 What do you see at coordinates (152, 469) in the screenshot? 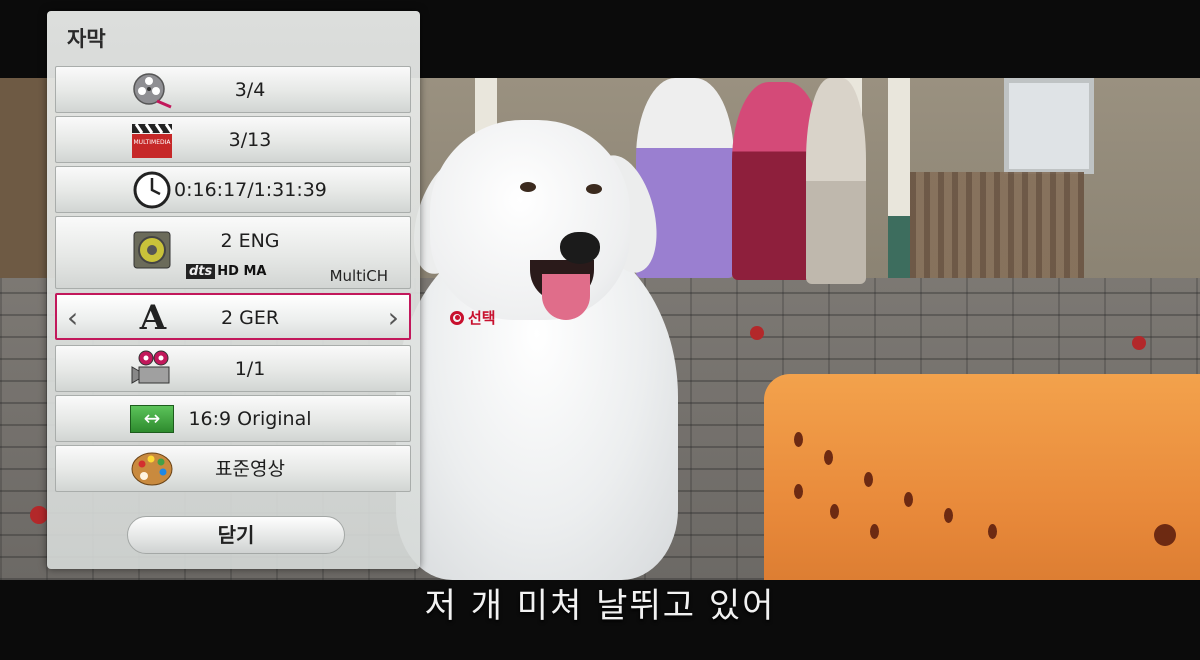
I see `palette-icon` at bounding box center [152, 469].